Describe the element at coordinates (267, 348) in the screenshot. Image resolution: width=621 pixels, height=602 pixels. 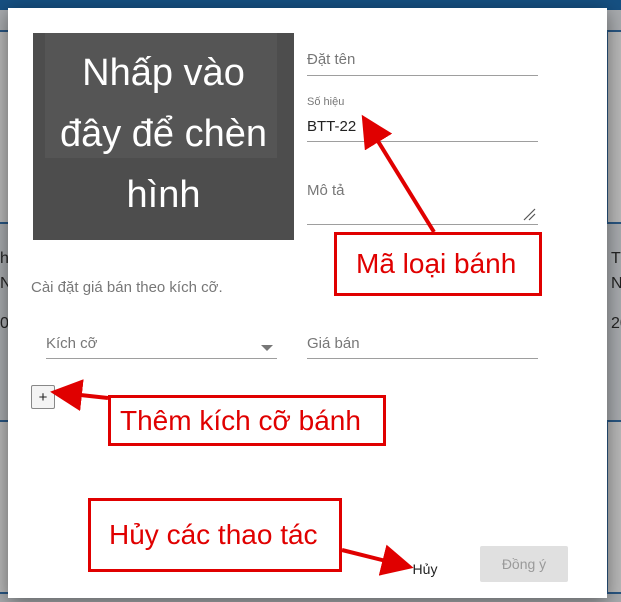
I see `dropdown-arrow-icon` at that location.